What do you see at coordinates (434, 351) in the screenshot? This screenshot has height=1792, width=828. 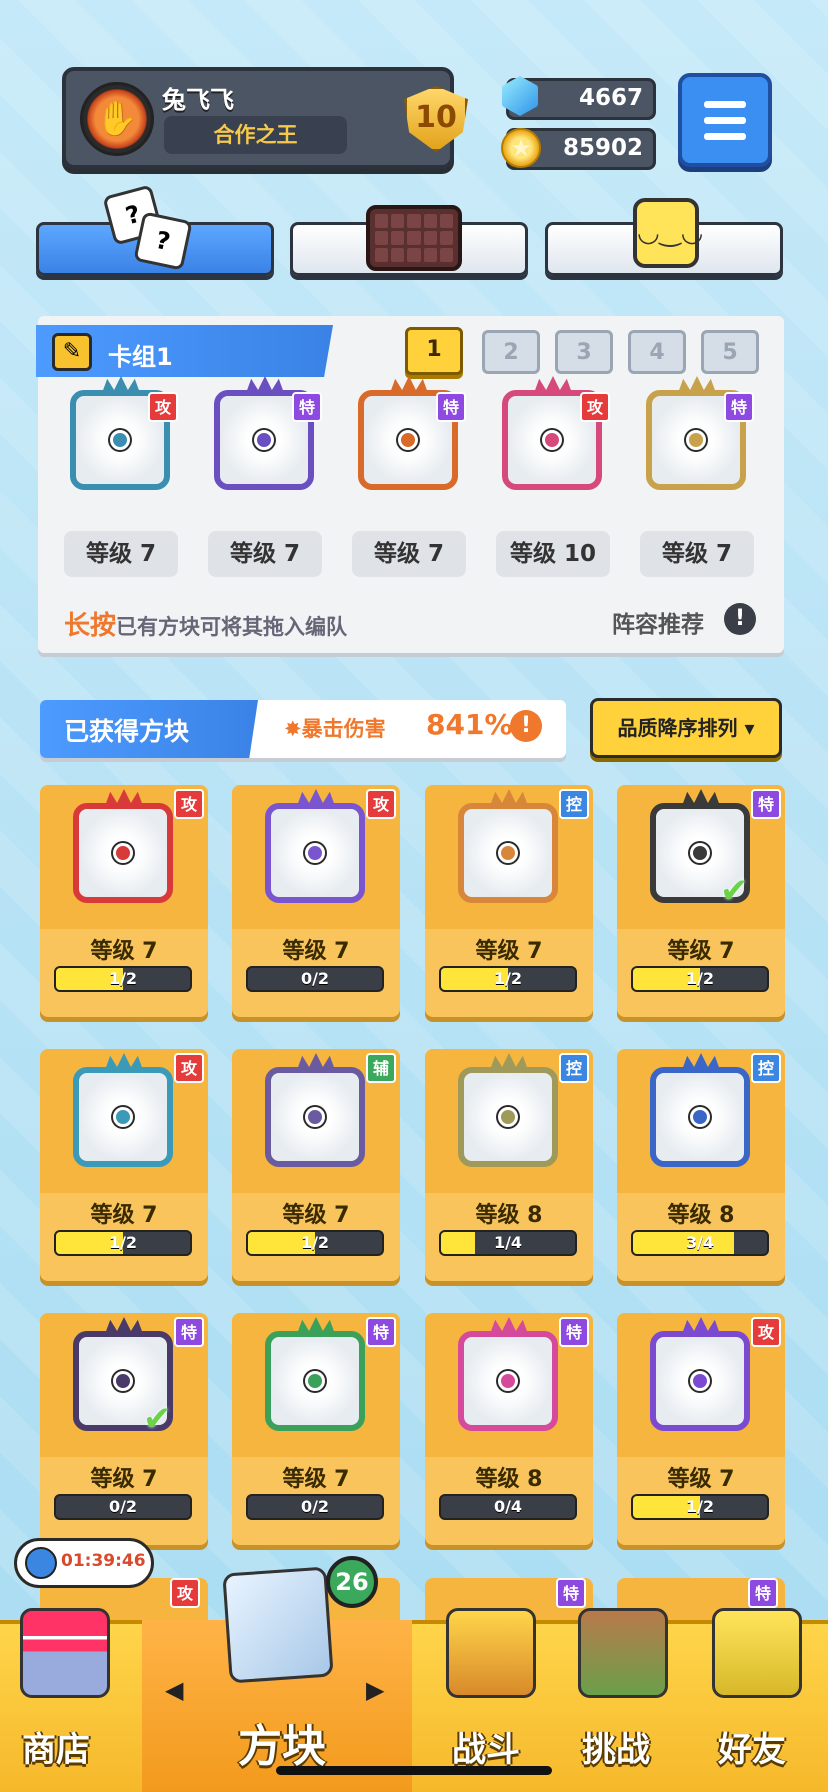 I see `deck-tab-1: 1` at bounding box center [434, 351].